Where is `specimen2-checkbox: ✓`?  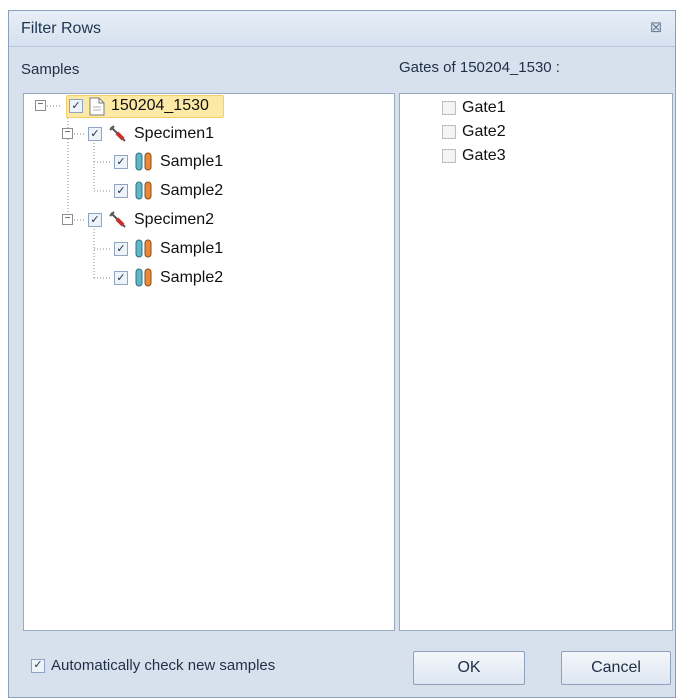
specimen2-checkbox: ✓ is located at coordinates (95, 220).